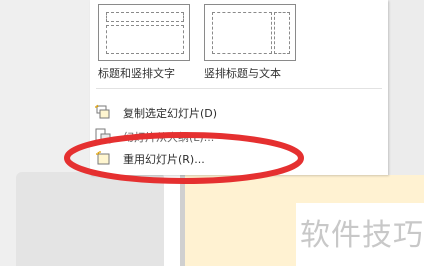 The height and width of the screenshot is (266, 424). I want to click on menu-item-label: 复制选定幻灯片(D), so click(170, 113).